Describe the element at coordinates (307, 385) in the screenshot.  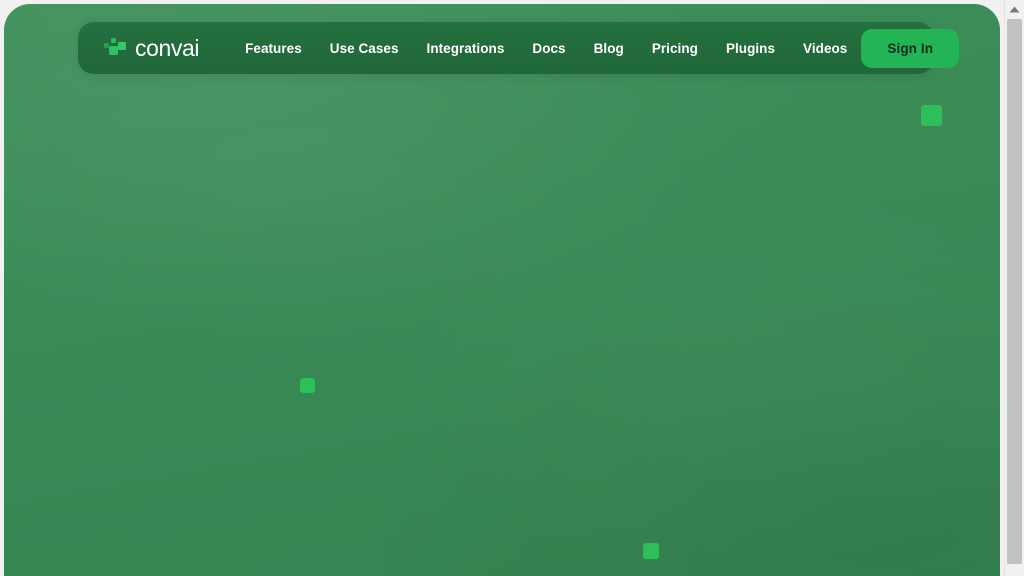
I see `deco-square-middle-left` at that location.